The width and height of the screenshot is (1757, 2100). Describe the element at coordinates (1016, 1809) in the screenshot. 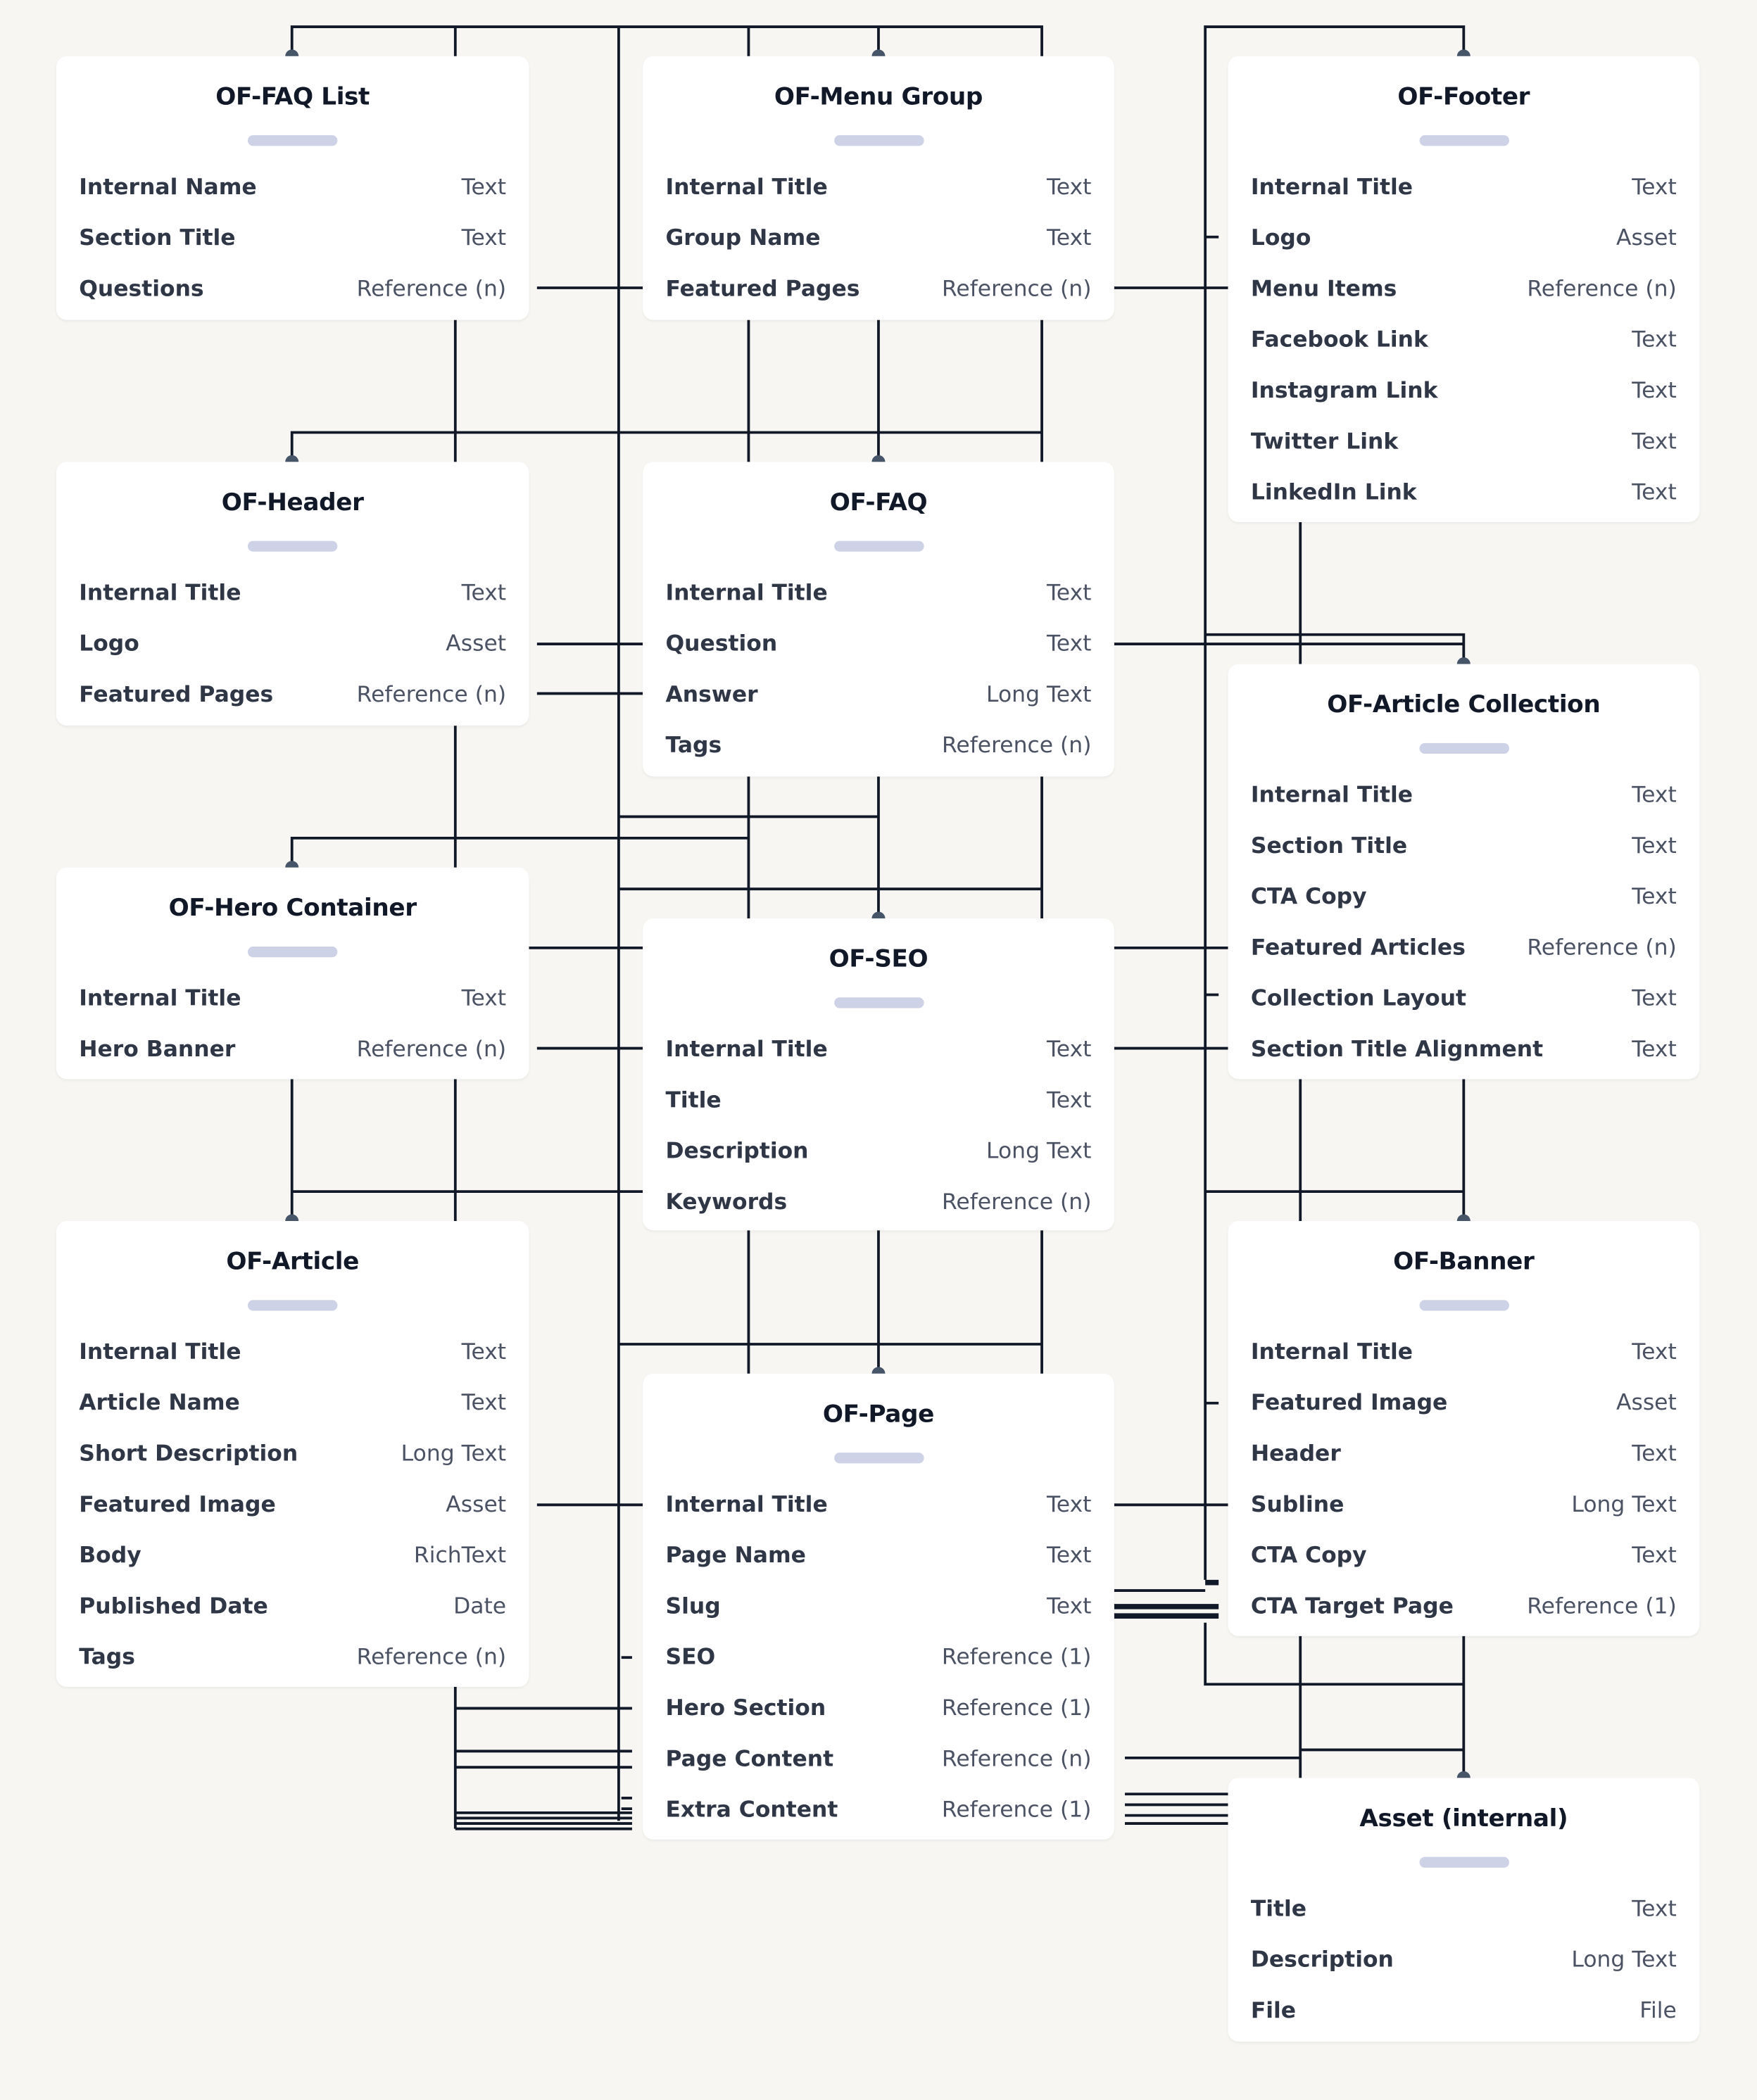

I see `field-type: Reference (1)` at that location.